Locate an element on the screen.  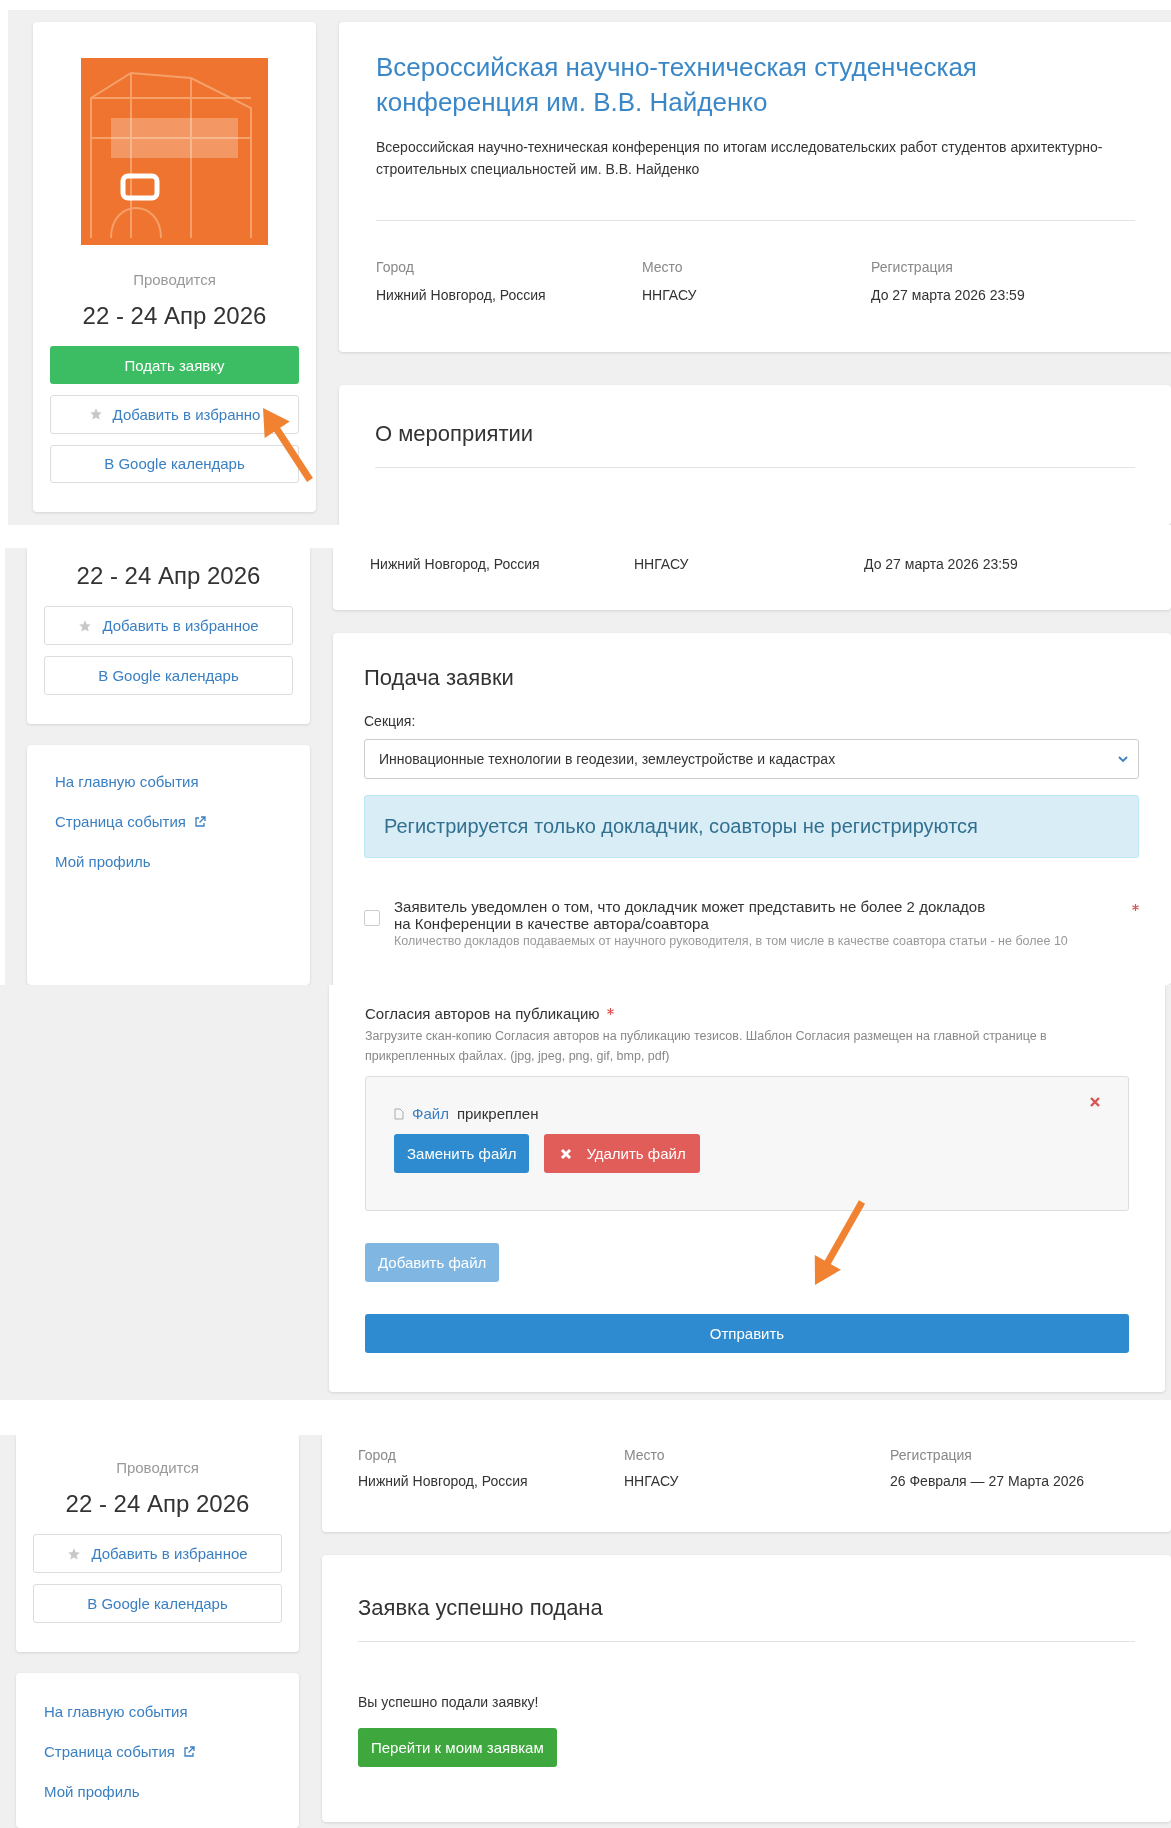
hint-text: Количество докладов подаваемых от научного руководителя, в том числе в качестве соавтора статьи - не более 10 is located at coordinates (731, 941).